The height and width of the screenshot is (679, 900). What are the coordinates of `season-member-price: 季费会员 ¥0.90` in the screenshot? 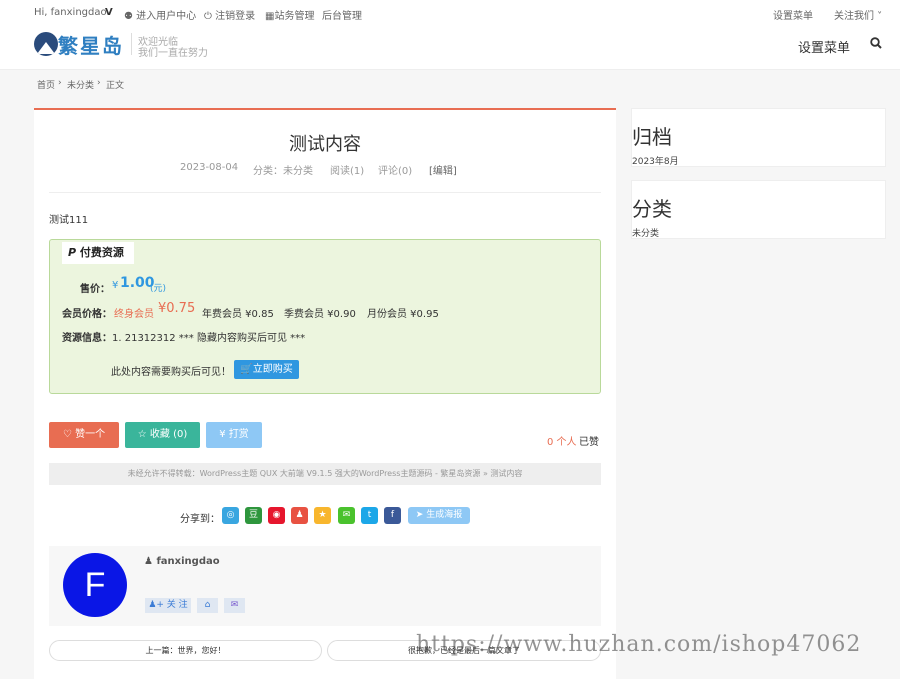 It's located at (320, 314).